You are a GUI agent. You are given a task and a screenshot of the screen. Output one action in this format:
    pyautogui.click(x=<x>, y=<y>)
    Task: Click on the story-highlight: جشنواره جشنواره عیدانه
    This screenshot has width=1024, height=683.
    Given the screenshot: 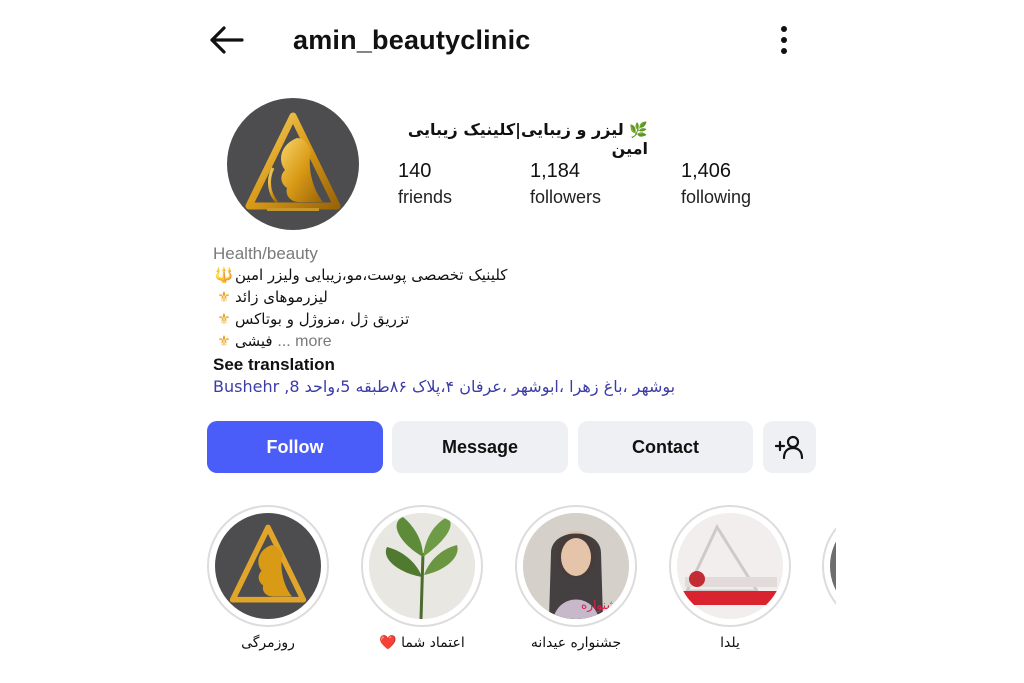 What is the action you would take?
    pyautogui.click(x=576, y=578)
    